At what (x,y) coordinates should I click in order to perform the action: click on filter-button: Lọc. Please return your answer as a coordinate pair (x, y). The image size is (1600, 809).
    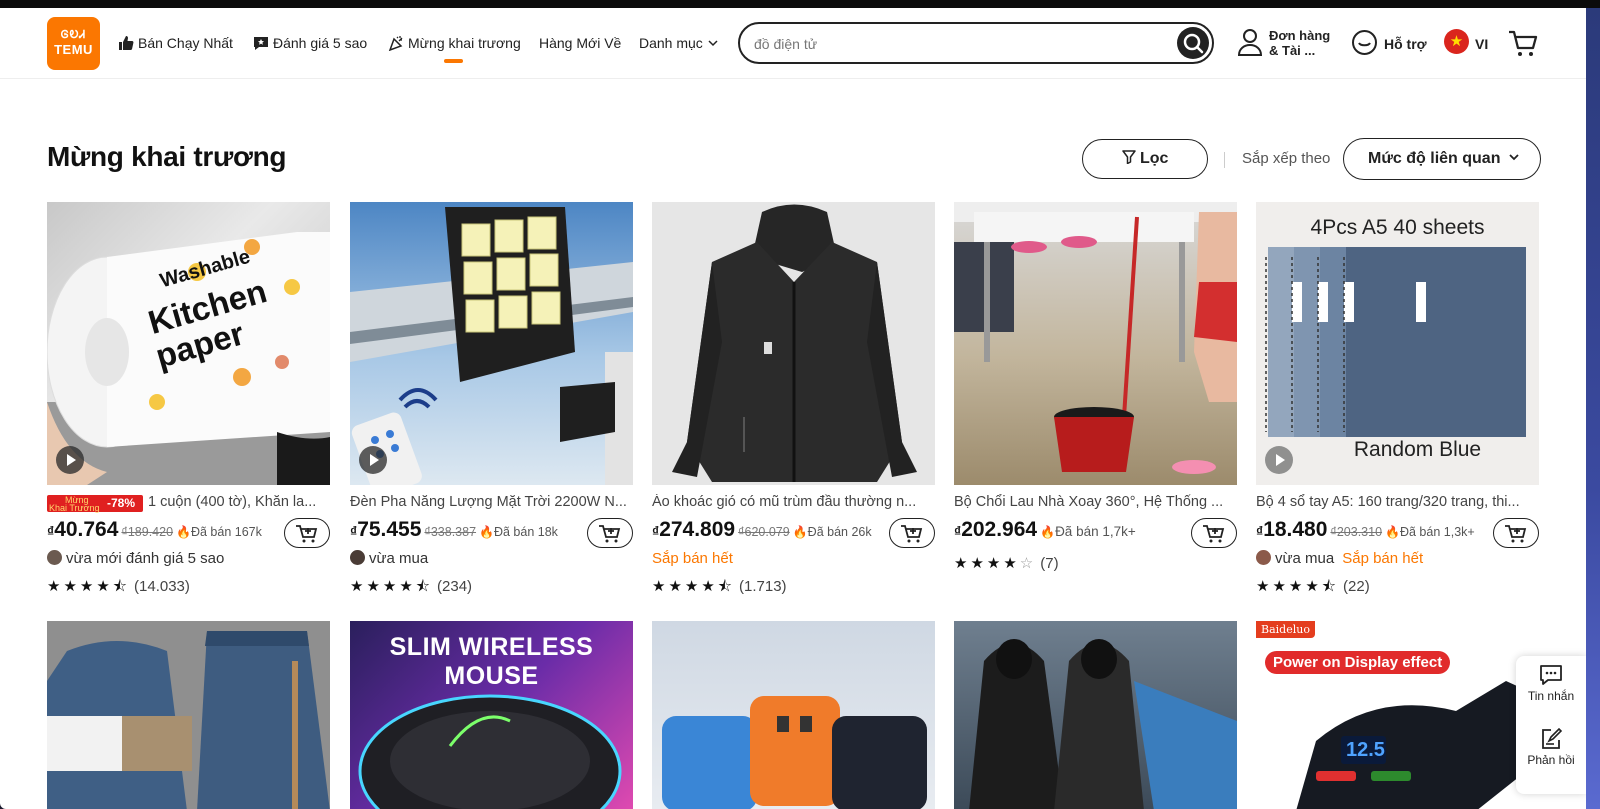
    Looking at the image, I should click on (1145, 159).